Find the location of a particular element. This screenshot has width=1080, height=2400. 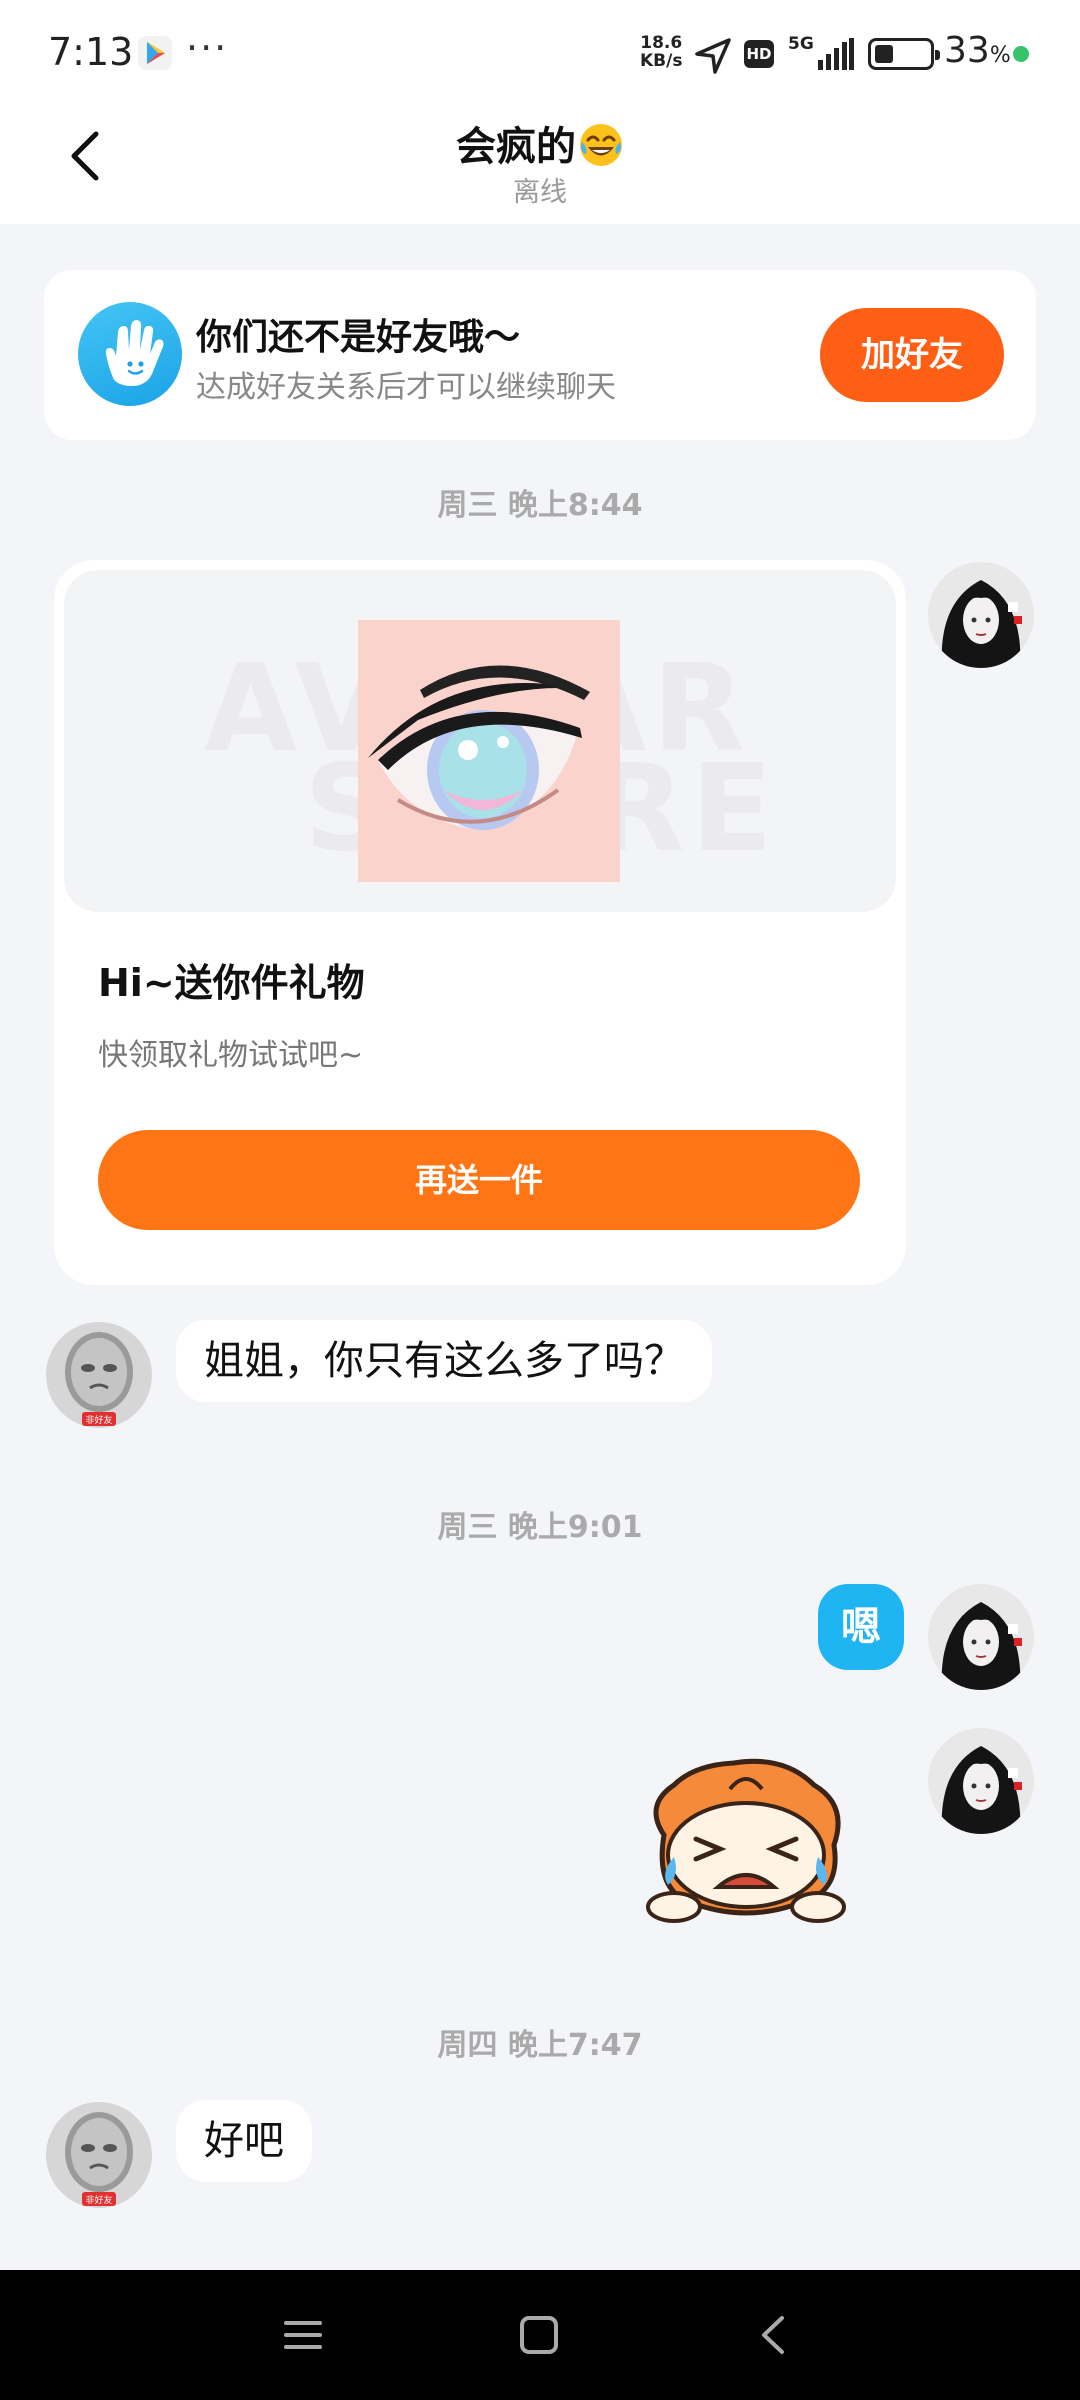

add-friend-button: 加好友 is located at coordinates (912, 355).